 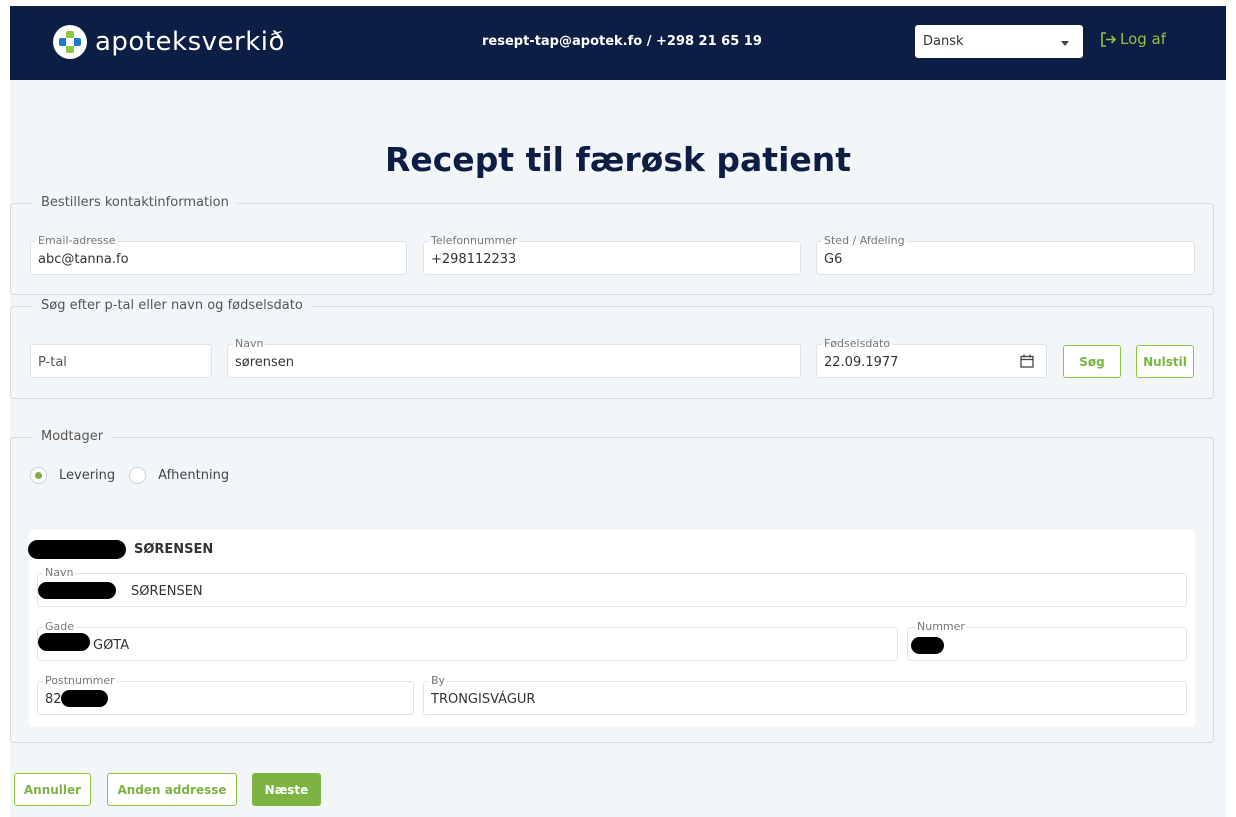 What do you see at coordinates (467, 640) in the screenshot?
I see `street-field: Gade GØTA` at bounding box center [467, 640].